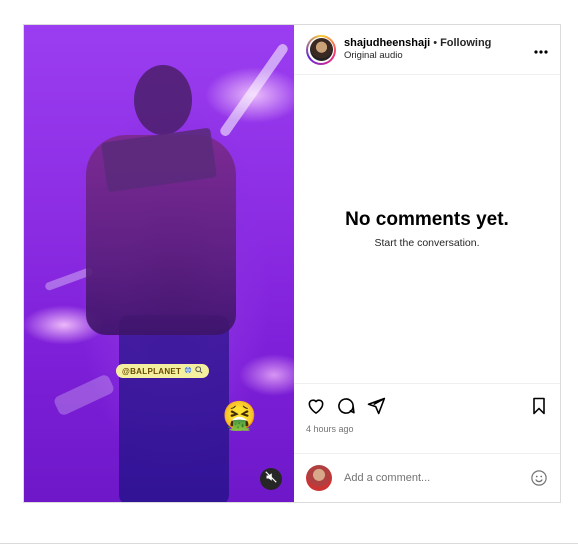  I want to click on emoji-icon, so click(539, 478).